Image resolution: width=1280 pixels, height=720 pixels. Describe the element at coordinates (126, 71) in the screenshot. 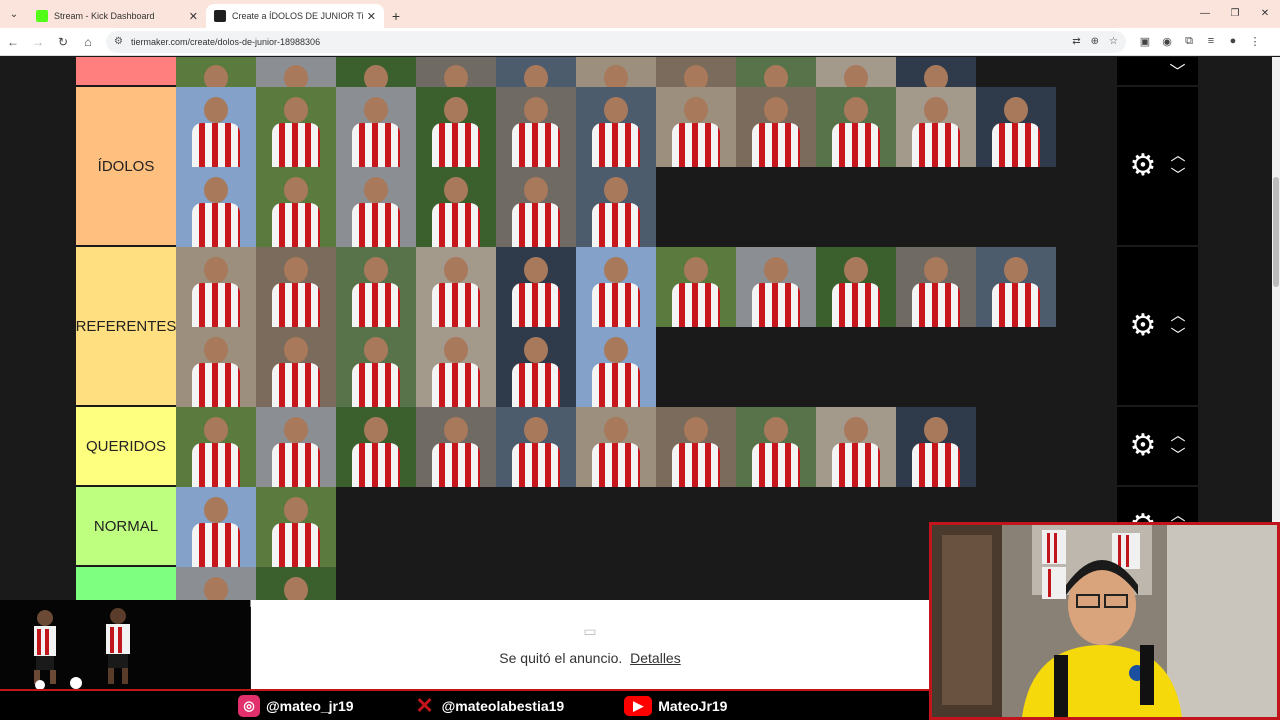

I see `tier-label` at that location.